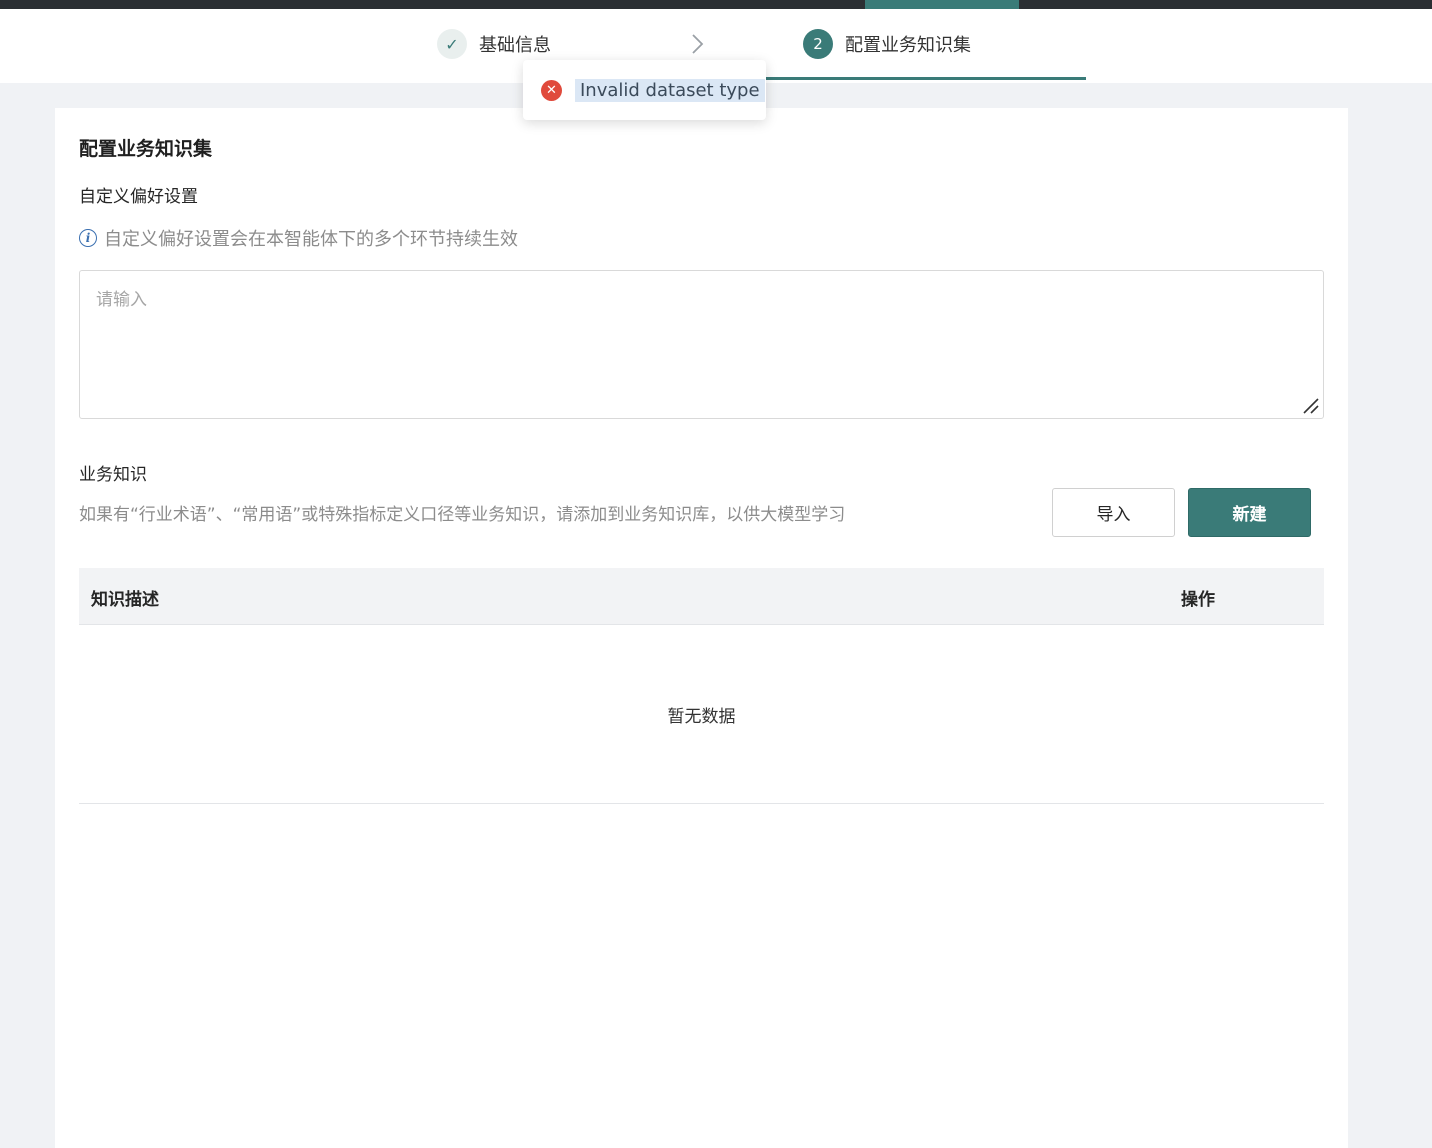 This screenshot has height=1148, width=1432. I want to click on new-button: 新建, so click(1249, 512).